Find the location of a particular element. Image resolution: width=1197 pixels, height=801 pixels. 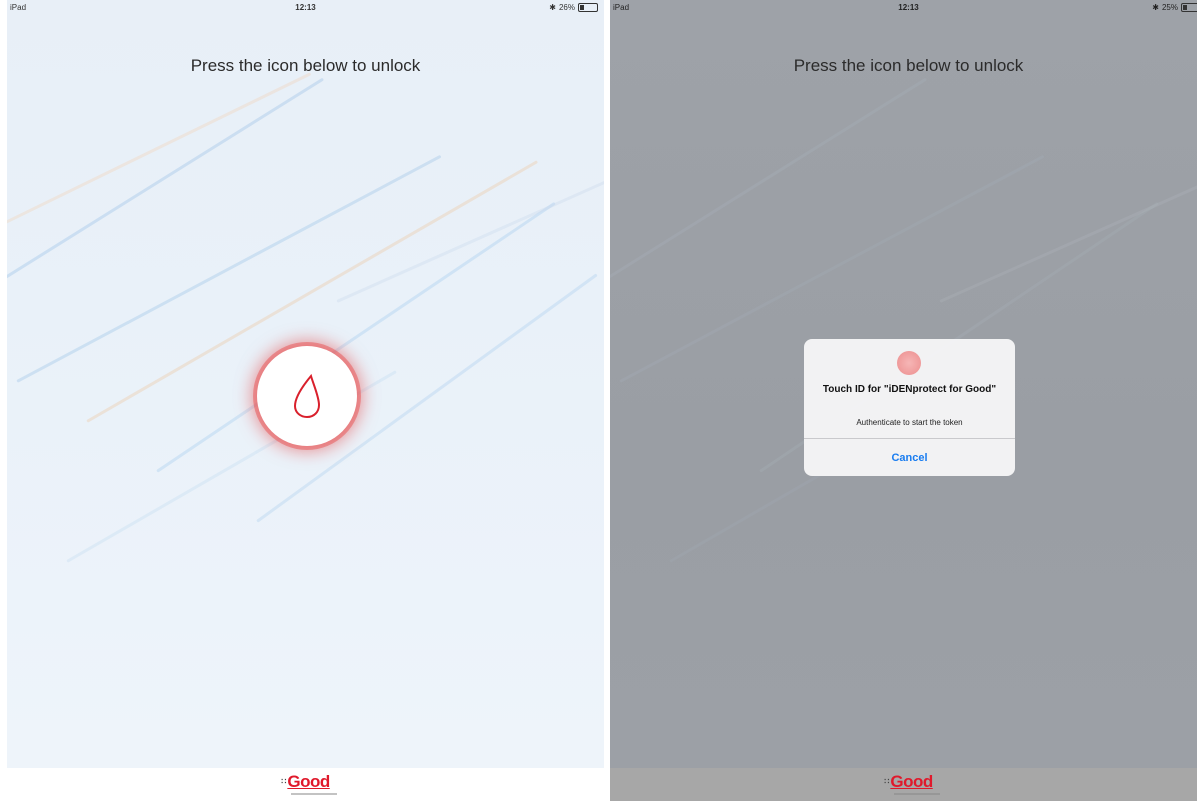

status-bar: iPad 12:13 ✱ 26% is located at coordinates (305, 9).